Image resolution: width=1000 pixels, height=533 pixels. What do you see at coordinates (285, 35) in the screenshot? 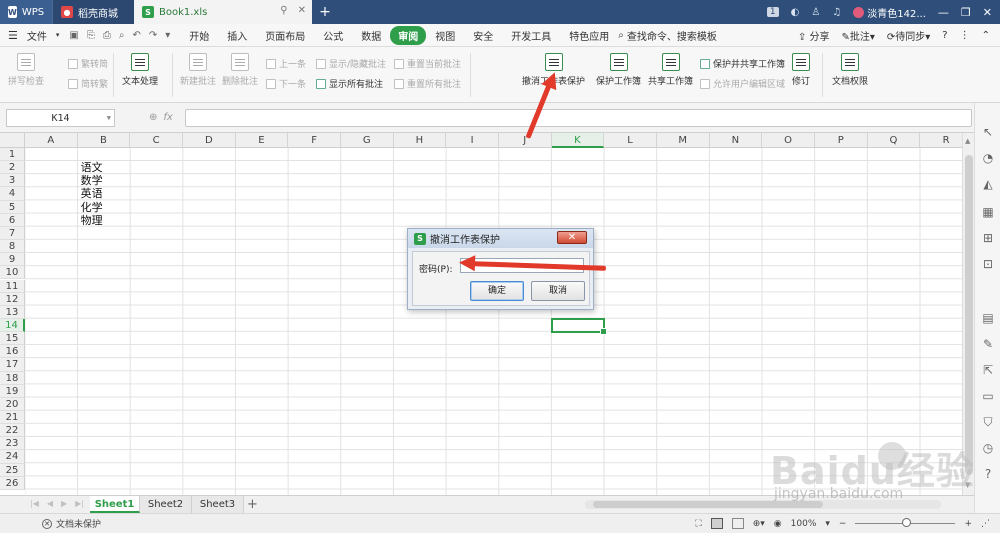
I see `menu-page-layout: 页面布局` at bounding box center [285, 35].